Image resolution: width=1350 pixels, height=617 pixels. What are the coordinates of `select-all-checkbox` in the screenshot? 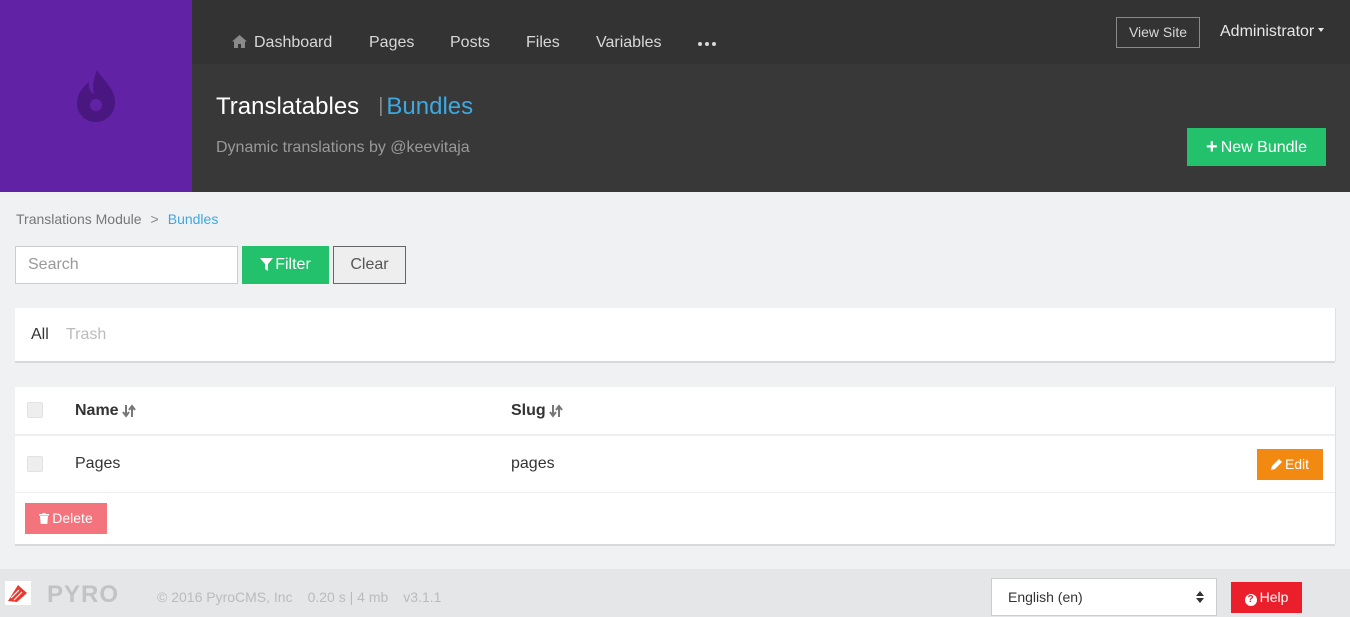 It's located at (35, 410).